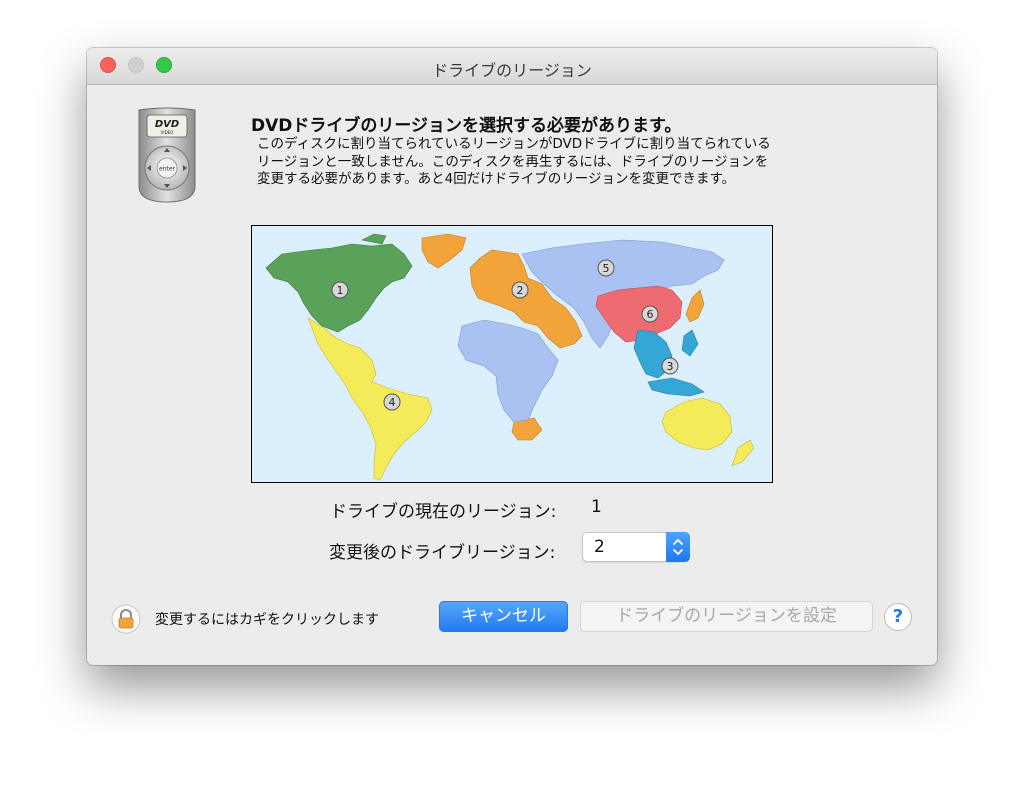 This screenshot has width=1024, height=789. What do you see at coordinates (606, 268) in the screenshot?
I see `region-marker-5: 5` at bounding box center [606, 268].